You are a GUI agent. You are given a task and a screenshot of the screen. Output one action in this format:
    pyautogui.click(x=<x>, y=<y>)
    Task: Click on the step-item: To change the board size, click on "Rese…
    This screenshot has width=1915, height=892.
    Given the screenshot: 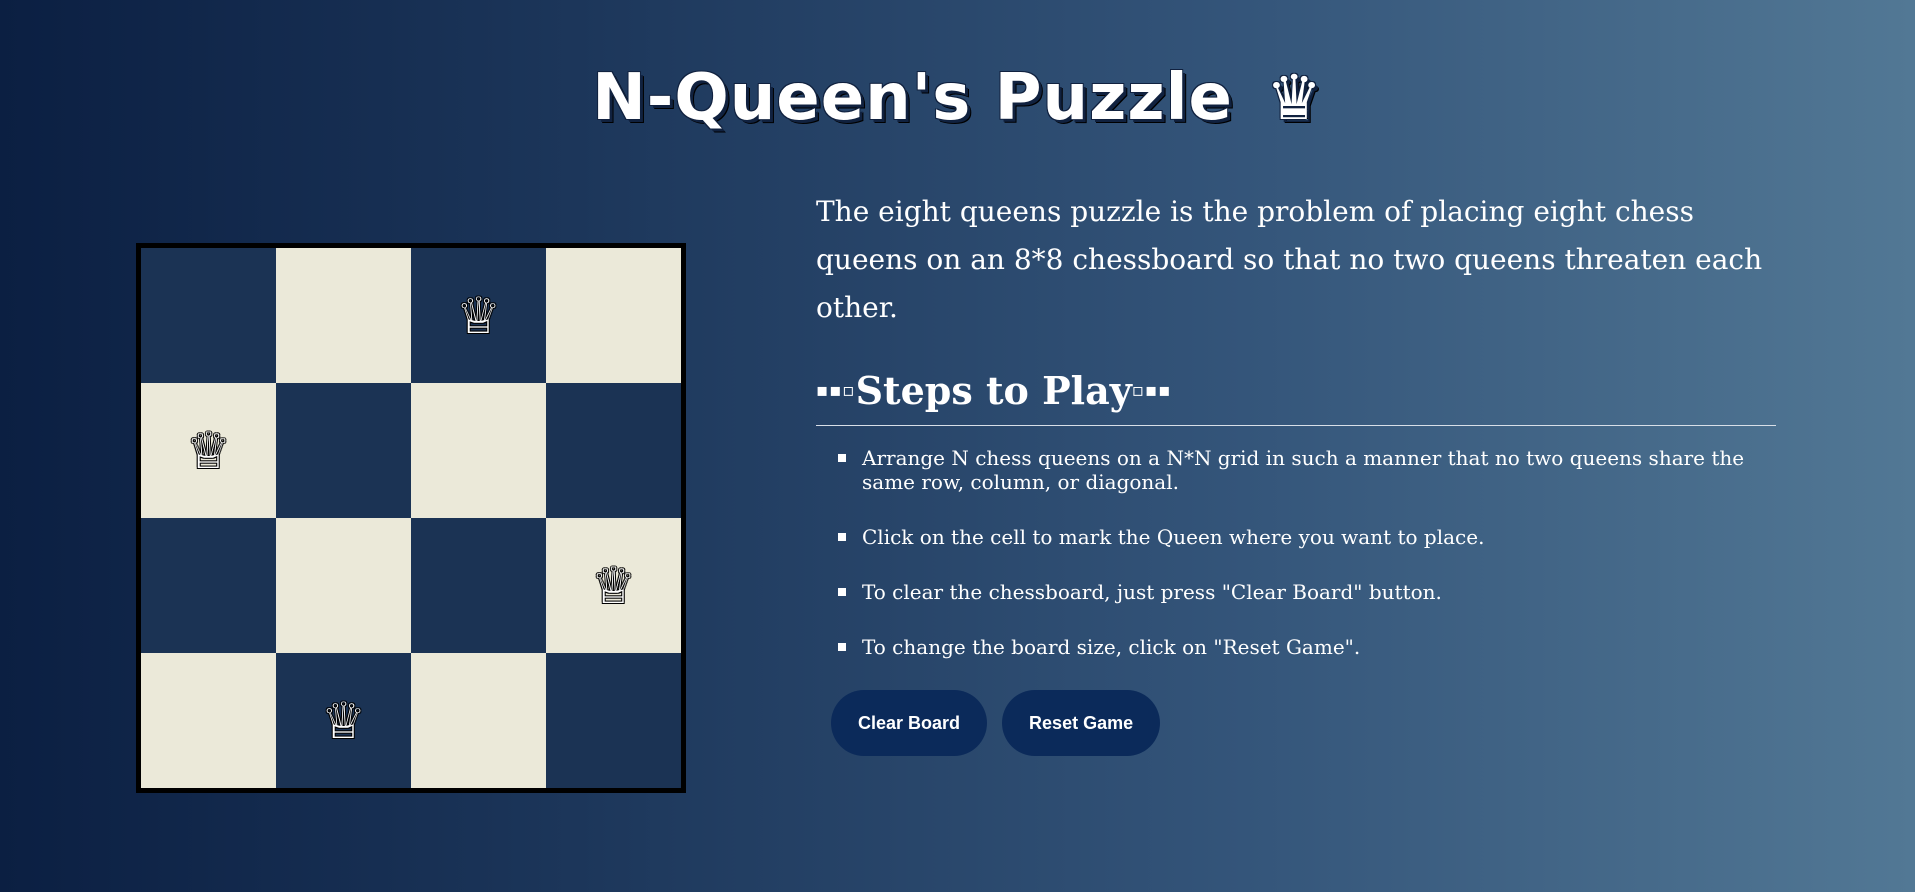 What is the action you would take?
    pyautogui.click(x=1307, y=647)
    